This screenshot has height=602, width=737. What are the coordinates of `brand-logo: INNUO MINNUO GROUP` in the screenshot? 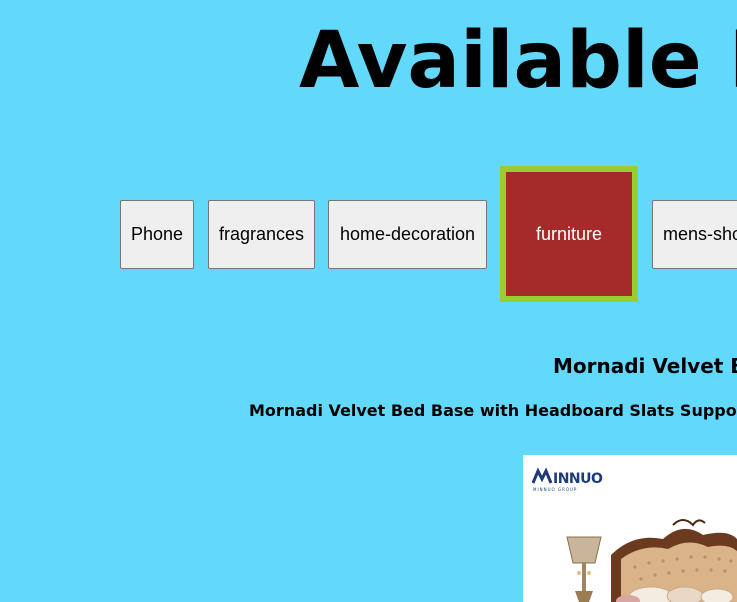 It's located at (567, 479).